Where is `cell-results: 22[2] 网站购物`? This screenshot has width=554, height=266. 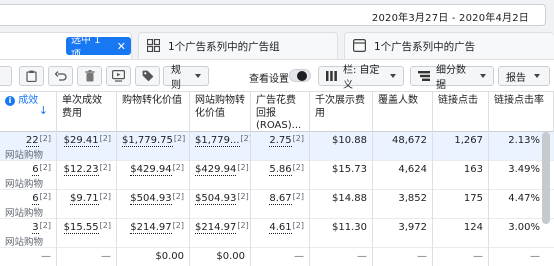
cell-results: 22[2] 网站购物 is located at coordinates (28, 146).